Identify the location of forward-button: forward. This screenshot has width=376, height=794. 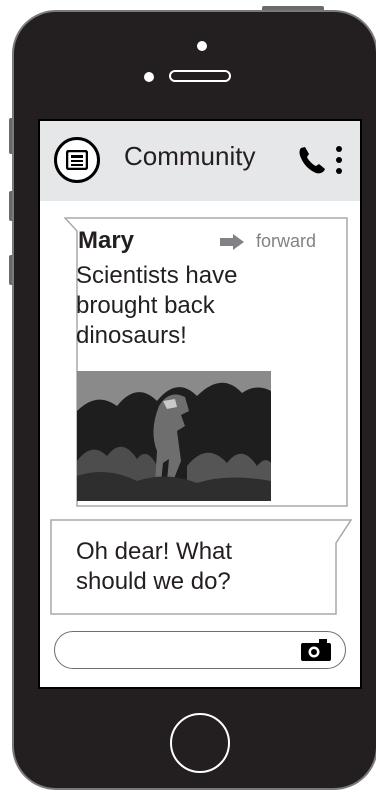
(275, 242).